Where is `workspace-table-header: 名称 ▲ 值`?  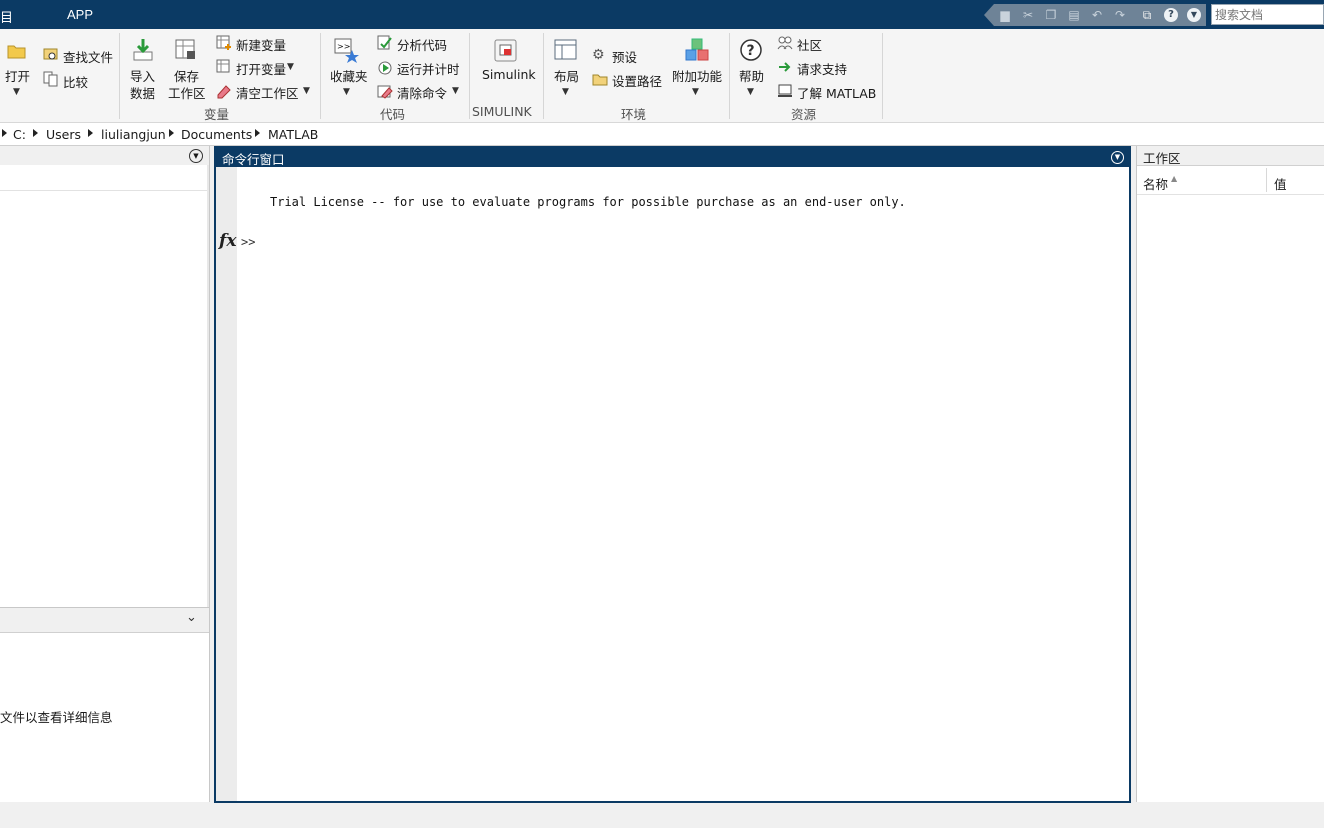 workspace-table-header: 名称 ▲ 值 is located at coordinates (1230, 180).